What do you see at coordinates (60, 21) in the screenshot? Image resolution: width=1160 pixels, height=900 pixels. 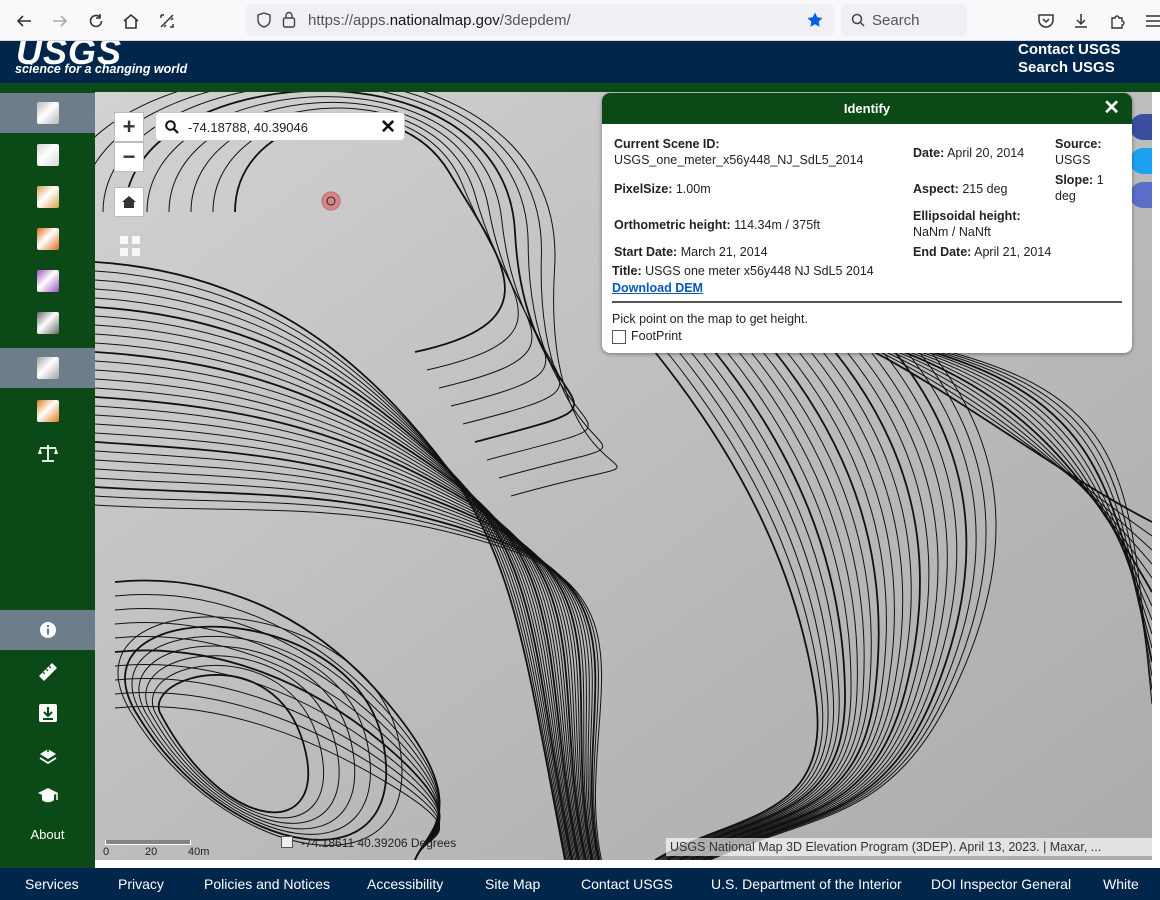 I see `forward-icon` at bounding box center [60, 21].